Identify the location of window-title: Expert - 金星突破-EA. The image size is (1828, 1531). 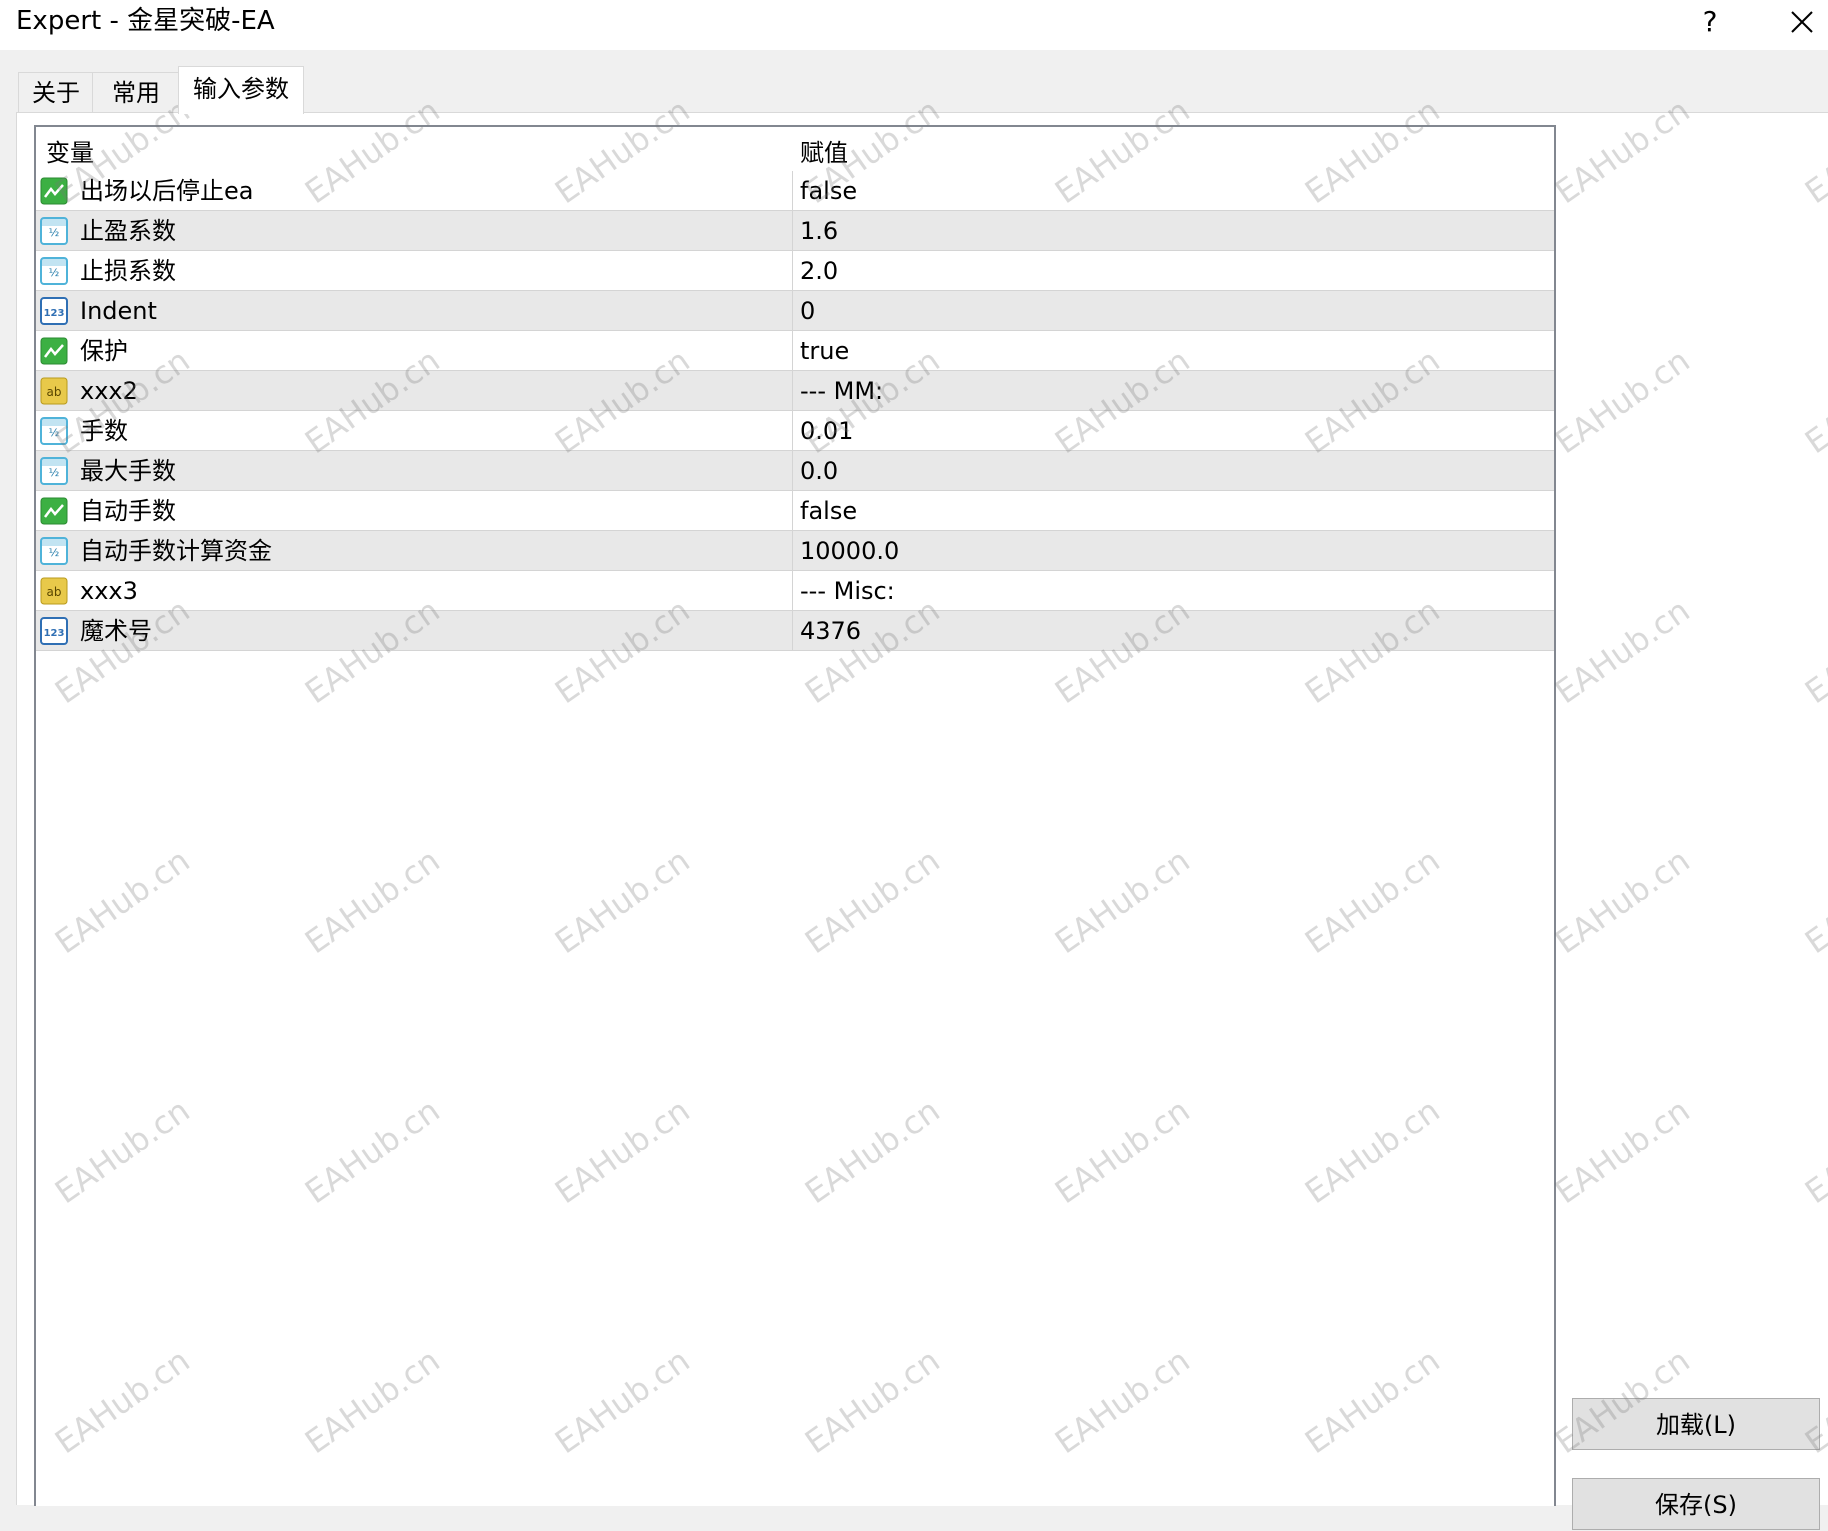
(145, 21).